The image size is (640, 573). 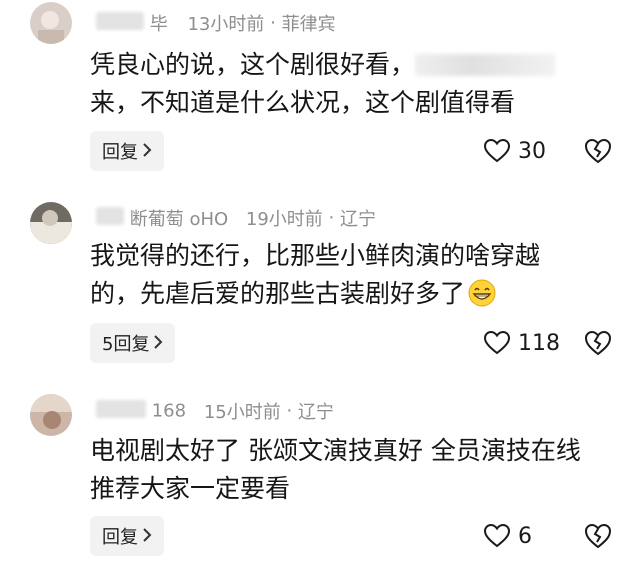 What do you see at coordinates (278, 293) in the screenshot?
I see `comment-line: 的，先虐后爱的那些古装剧好多了` at bounding box center [278, 293].